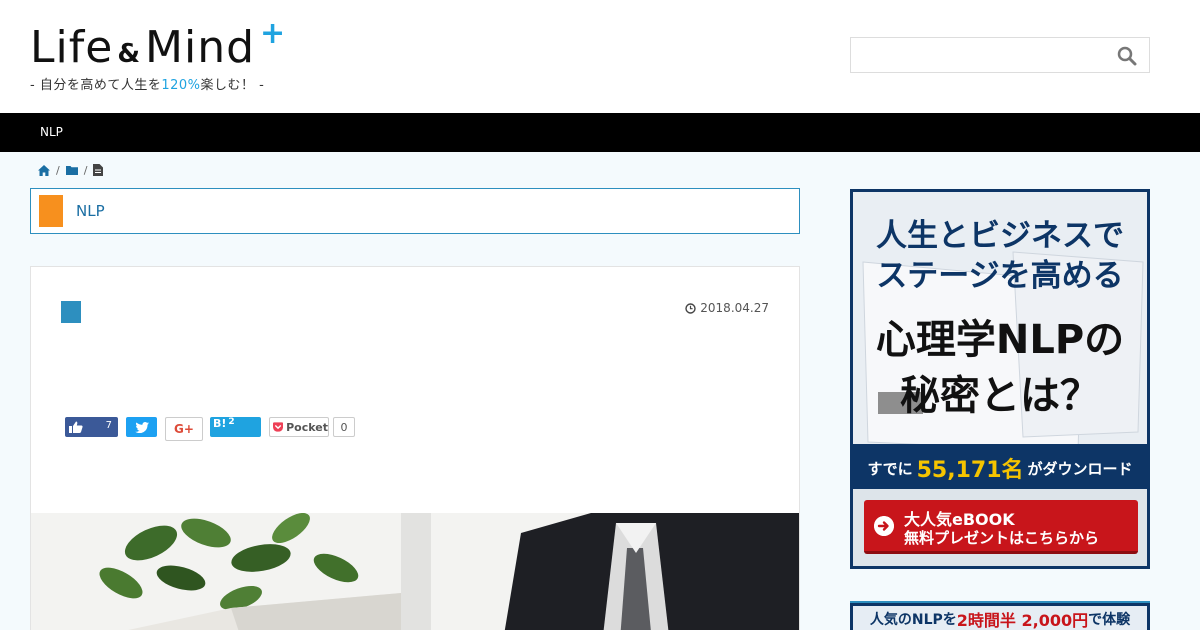  Describe the element at coordinates (415, 211) in the screenshot. I see `category-header: NLP` at that location.